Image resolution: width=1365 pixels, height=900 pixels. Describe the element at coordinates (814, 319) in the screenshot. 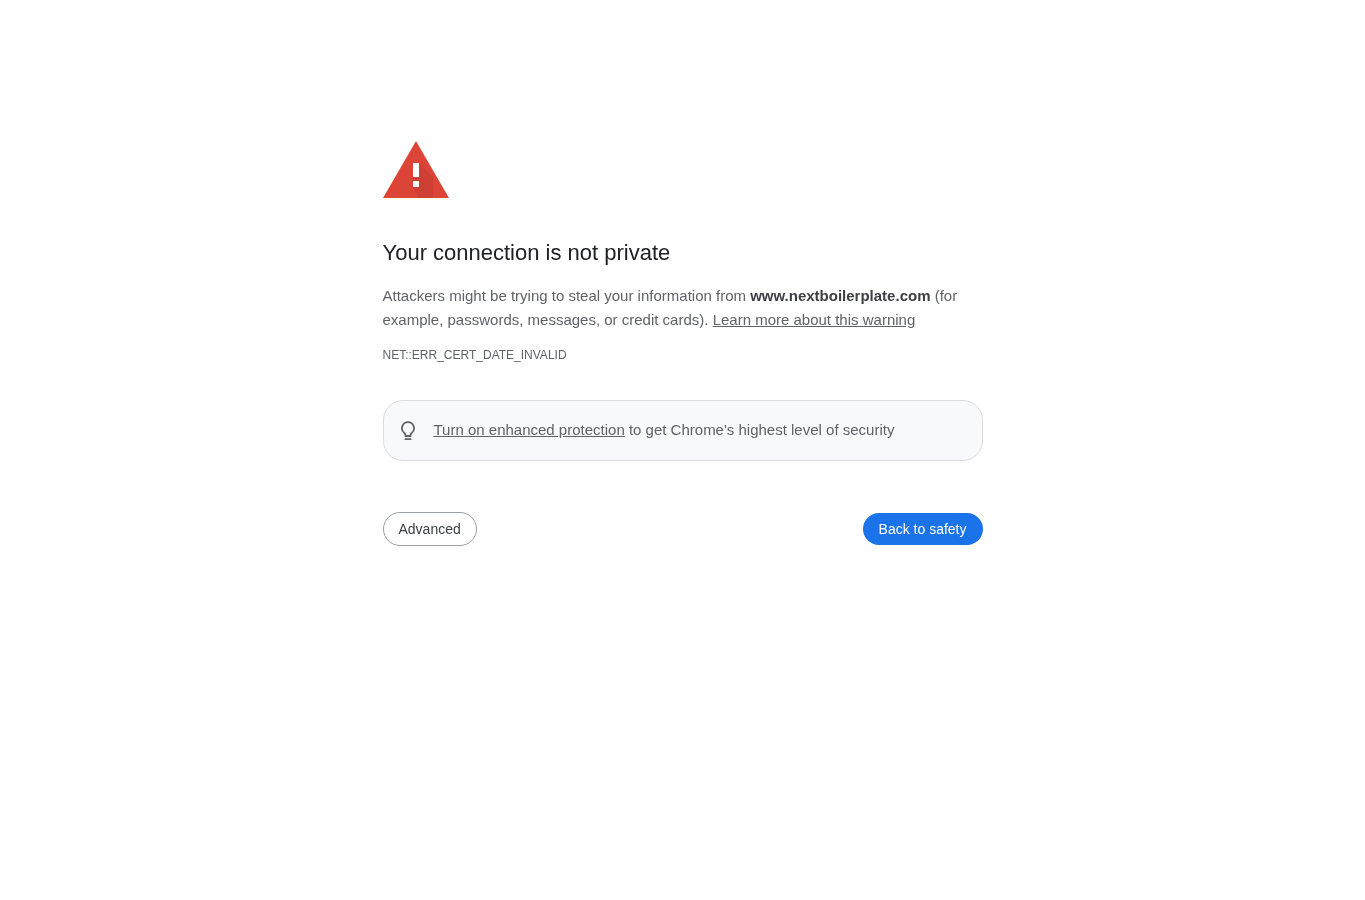

I see `learn-more-link: Learn more about this warning` at that location.